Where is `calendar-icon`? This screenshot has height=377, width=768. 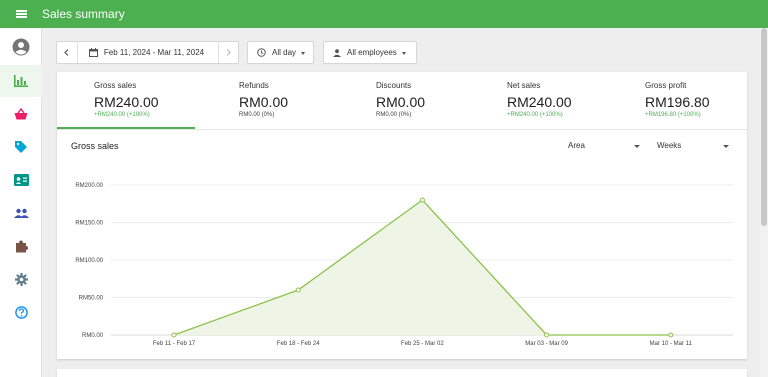
calendar-icon is located at coordinates (93, 52).